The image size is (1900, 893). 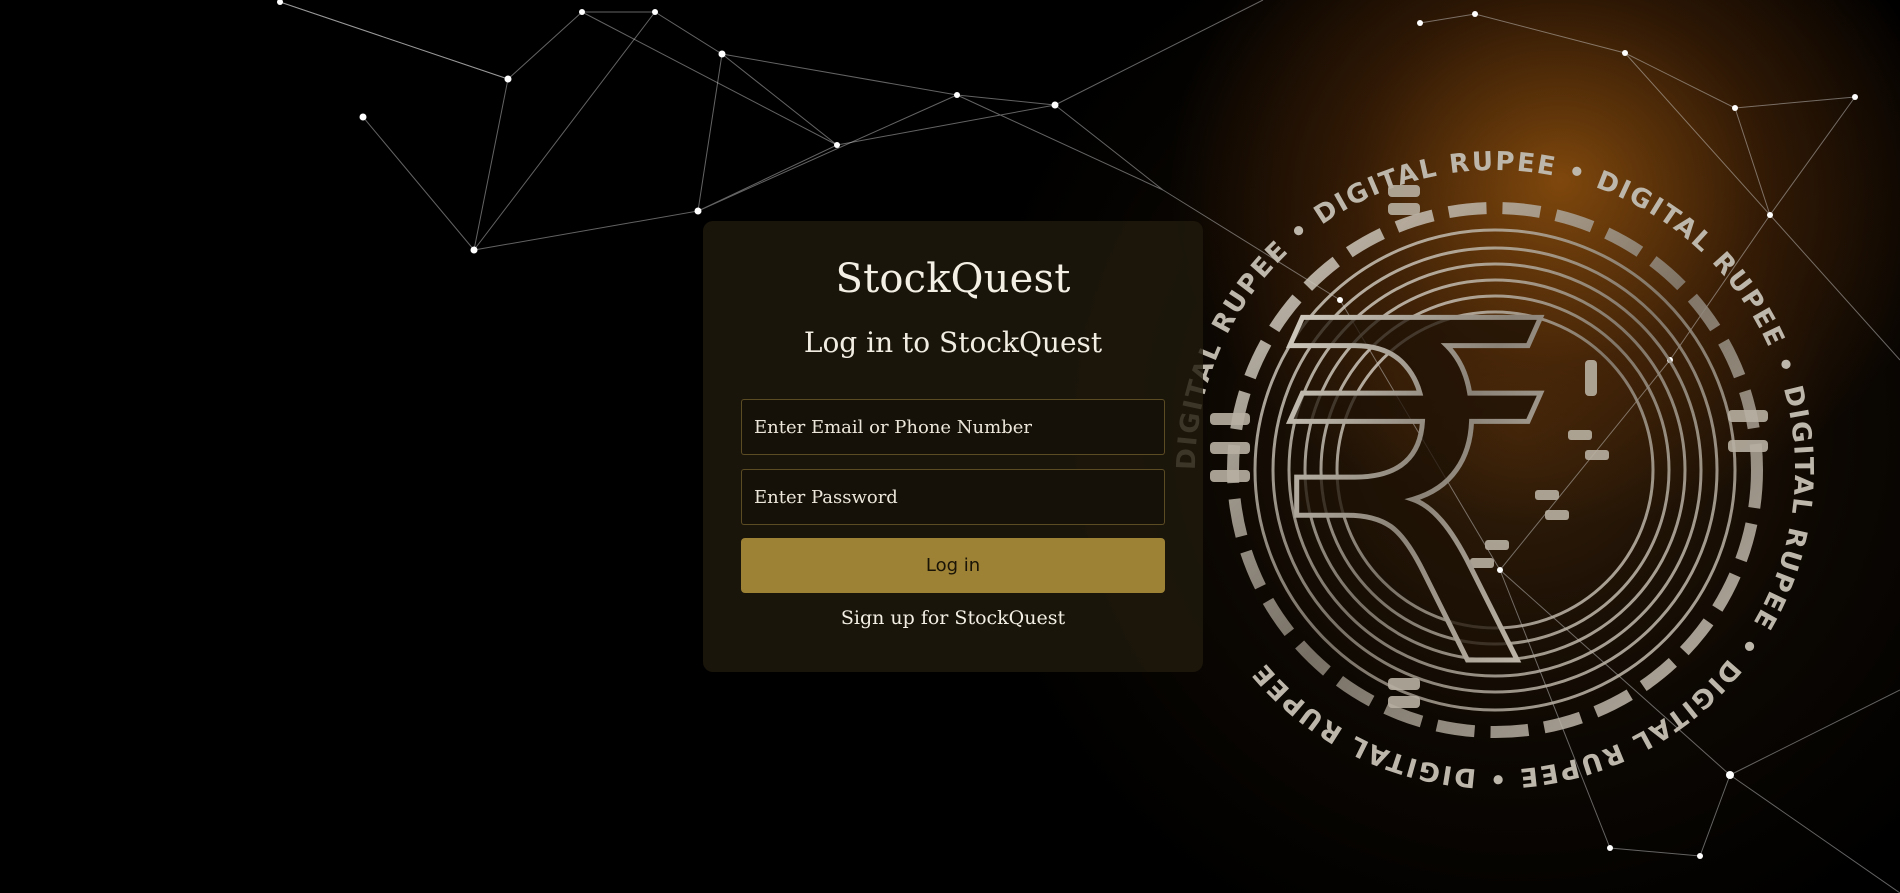 What do you see at coordinates (953, 565) in the screenshot?
I see `login-button: Log in` at bounding box center [953, 565].